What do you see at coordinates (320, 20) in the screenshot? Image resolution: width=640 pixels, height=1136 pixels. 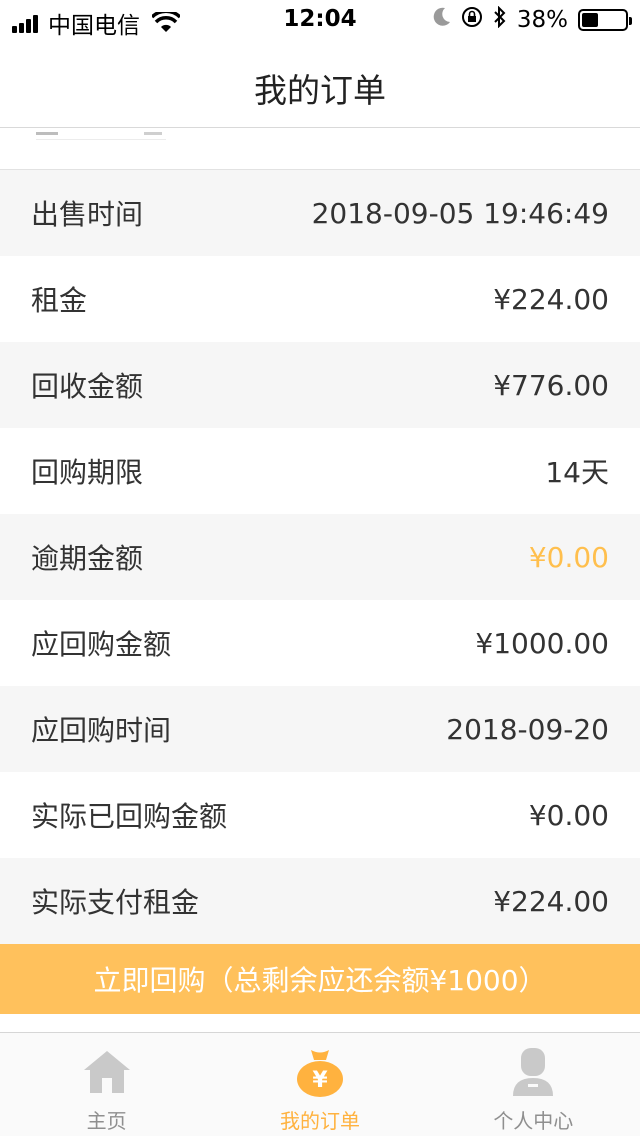 I see `status-bar: 中国电信 12:04 38%` at bounding box center [320, 20].